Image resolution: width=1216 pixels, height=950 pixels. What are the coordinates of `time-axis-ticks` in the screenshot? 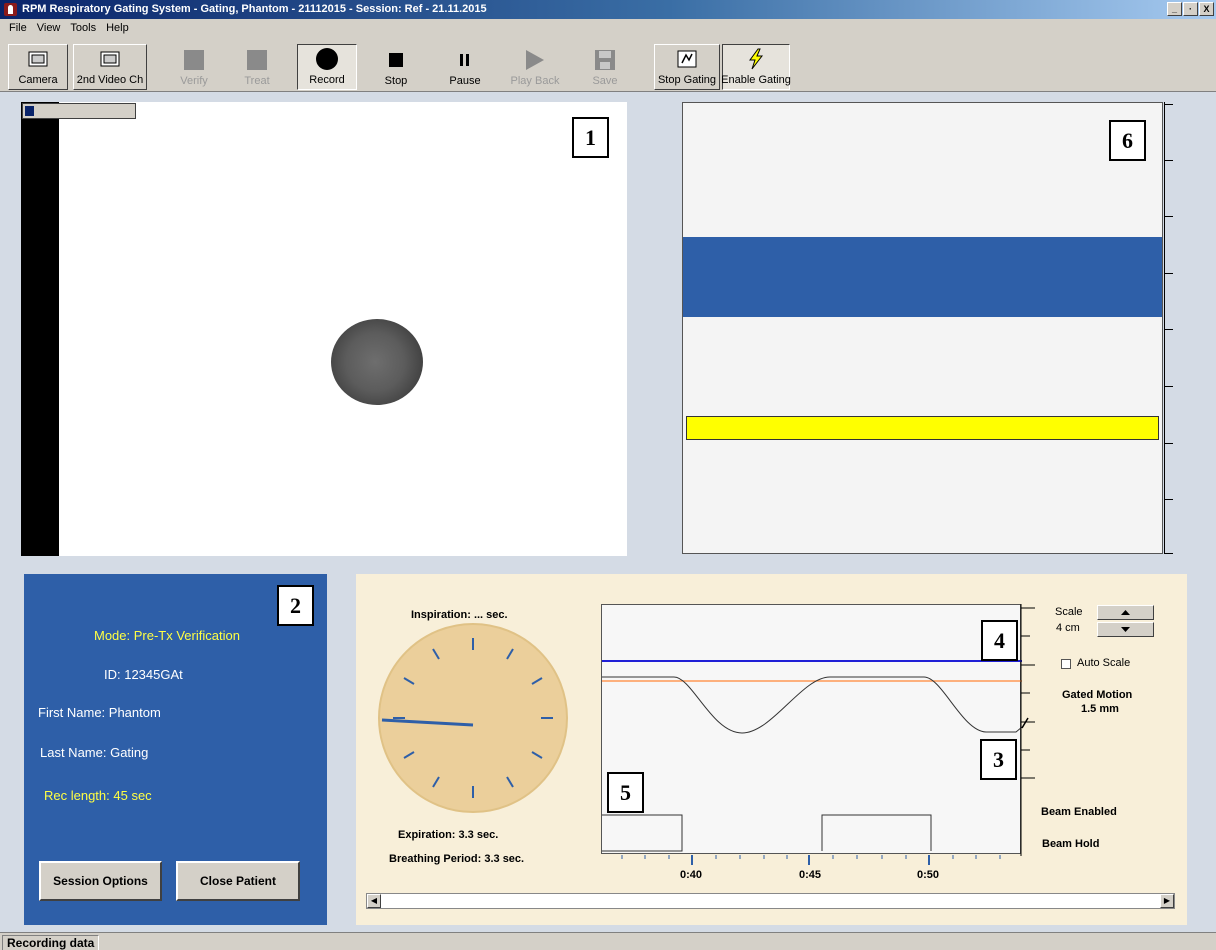 It's located at (811, 860).